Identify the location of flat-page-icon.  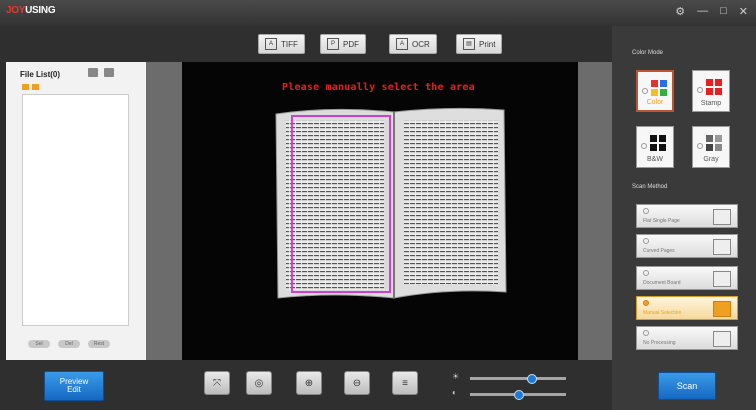
(722, 217).